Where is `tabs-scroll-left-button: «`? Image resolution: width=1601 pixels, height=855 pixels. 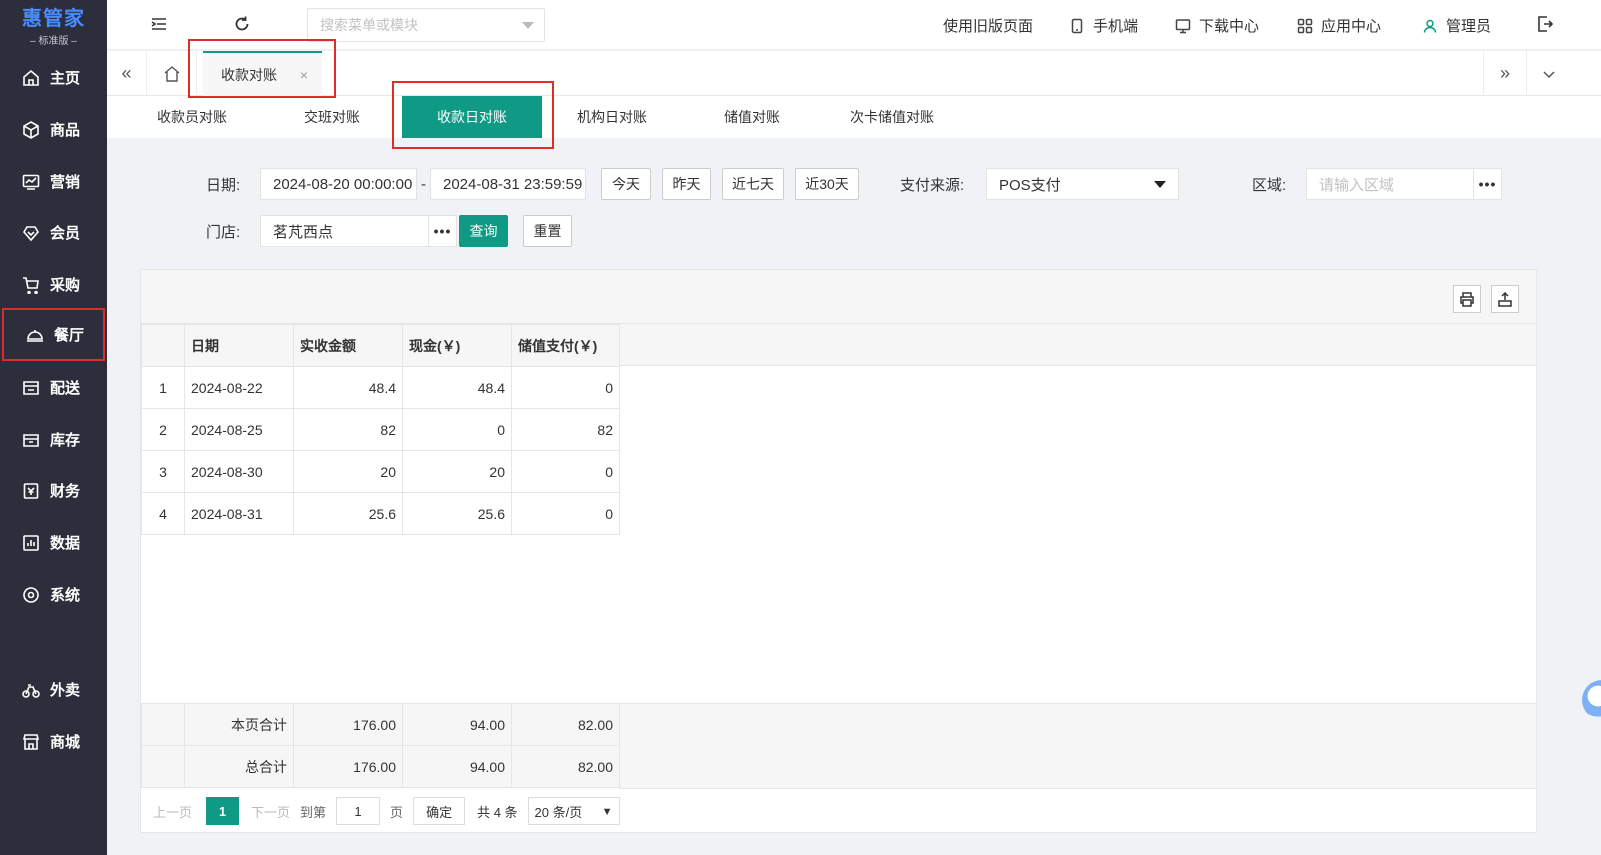 tabs-scroll-left-button: « is located at coordinates (127, 73).